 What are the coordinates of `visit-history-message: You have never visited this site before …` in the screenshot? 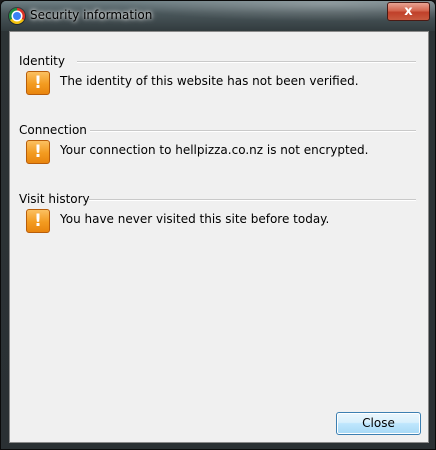 It's located at (195, 219).